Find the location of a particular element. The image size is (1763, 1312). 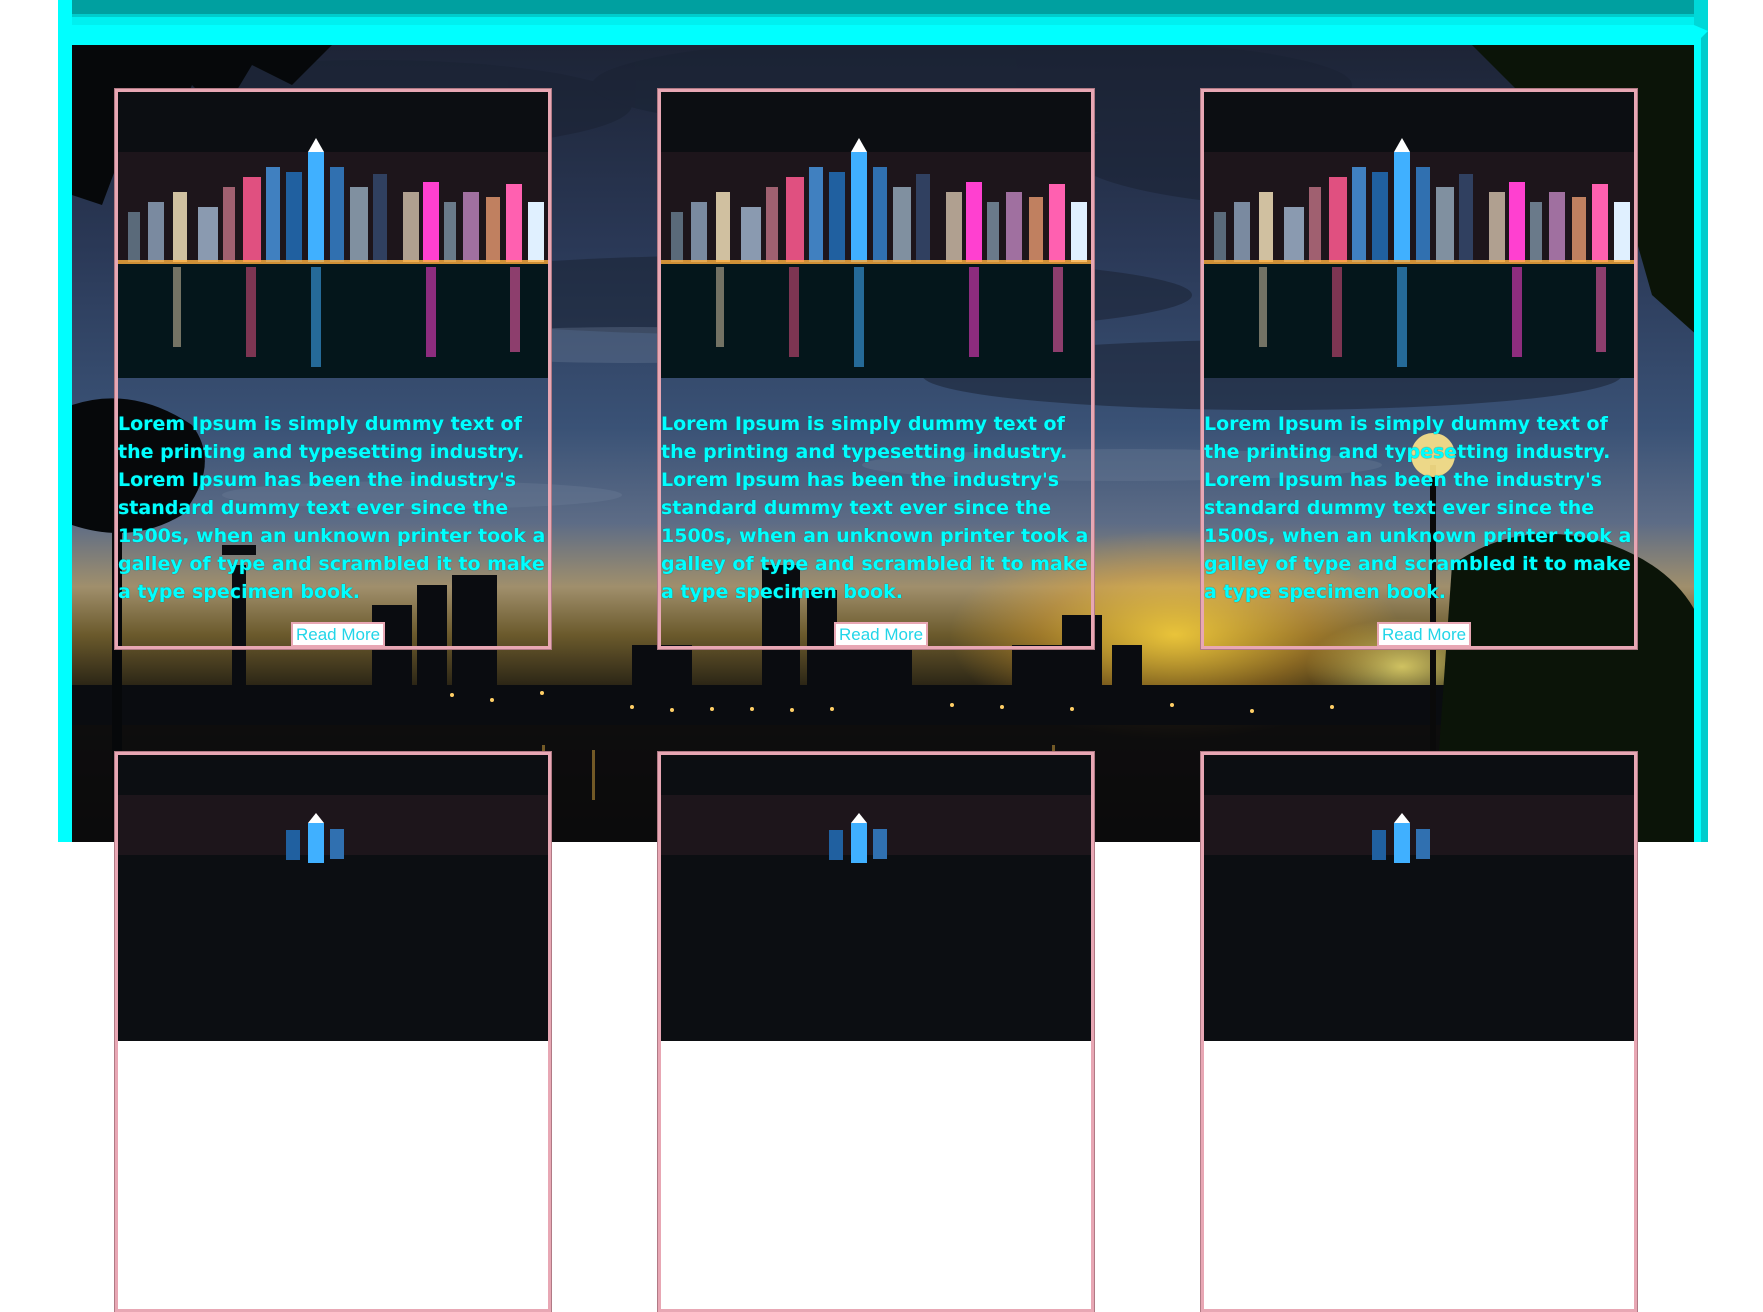

top-header-bar is located at coordinates (883, 15).